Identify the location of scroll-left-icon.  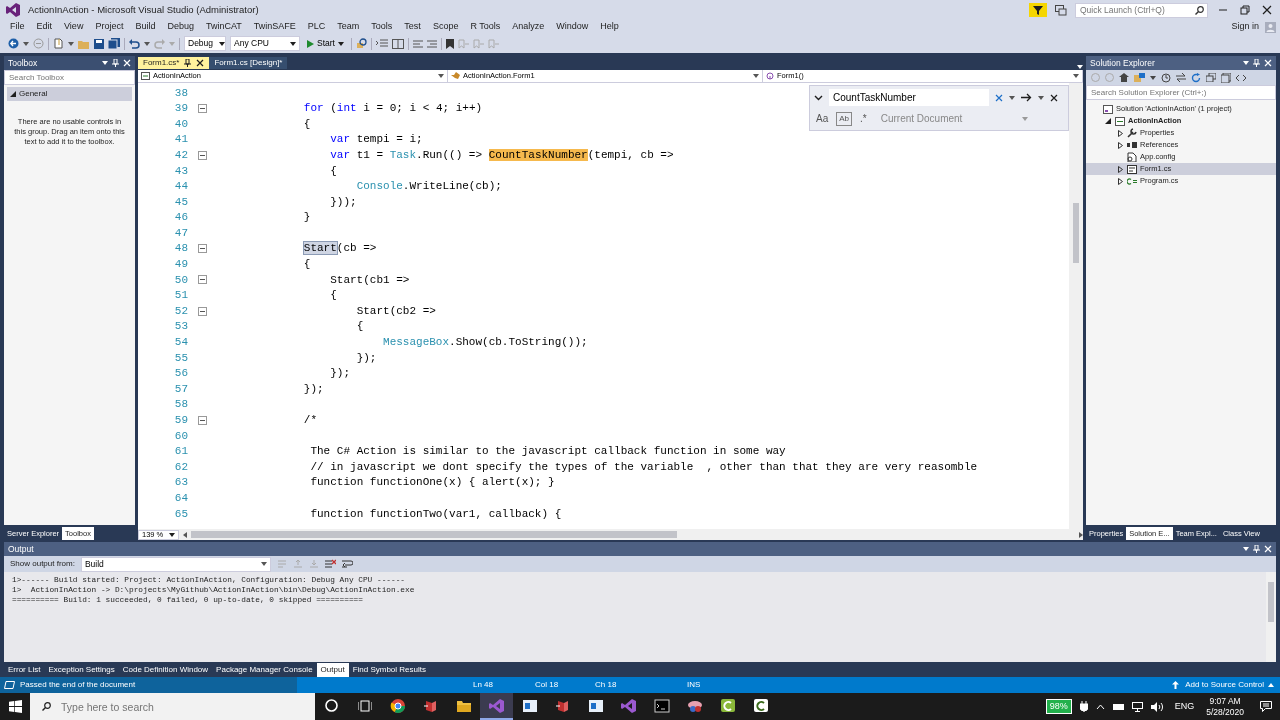
(185, 534).